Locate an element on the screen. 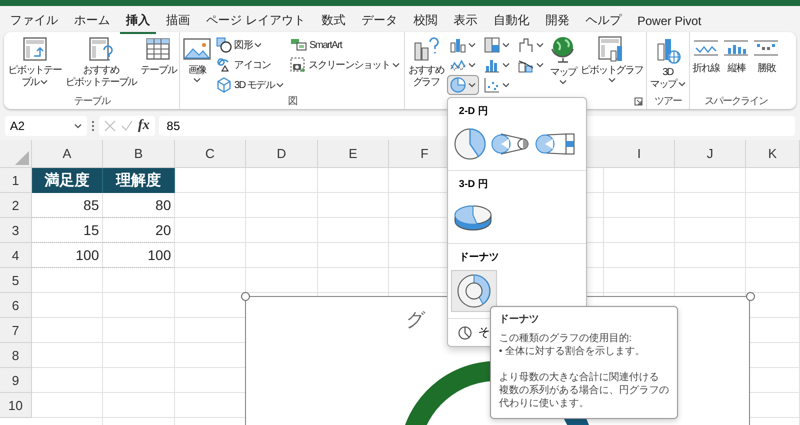 This screenshot has height=425, width=800. header-cell: 理解度 is located at coordinates (139, 180).